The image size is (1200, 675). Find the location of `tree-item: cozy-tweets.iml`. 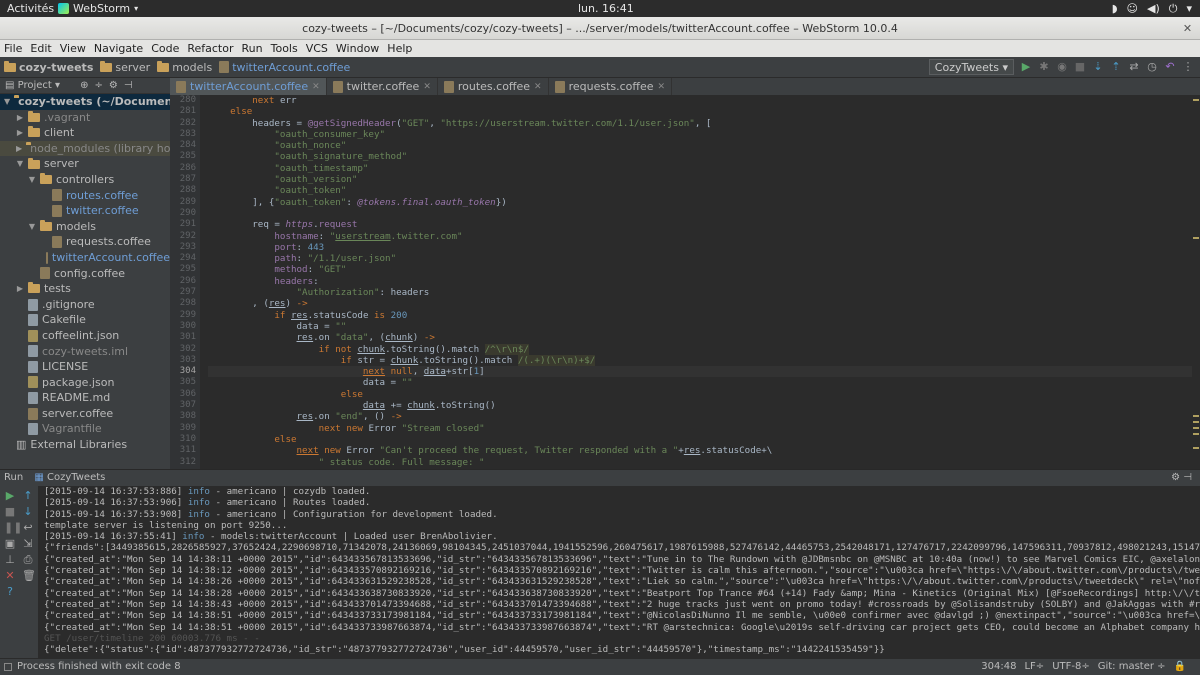

tree-item: cozy-tweets.iml is located at coordinates (85, 352).